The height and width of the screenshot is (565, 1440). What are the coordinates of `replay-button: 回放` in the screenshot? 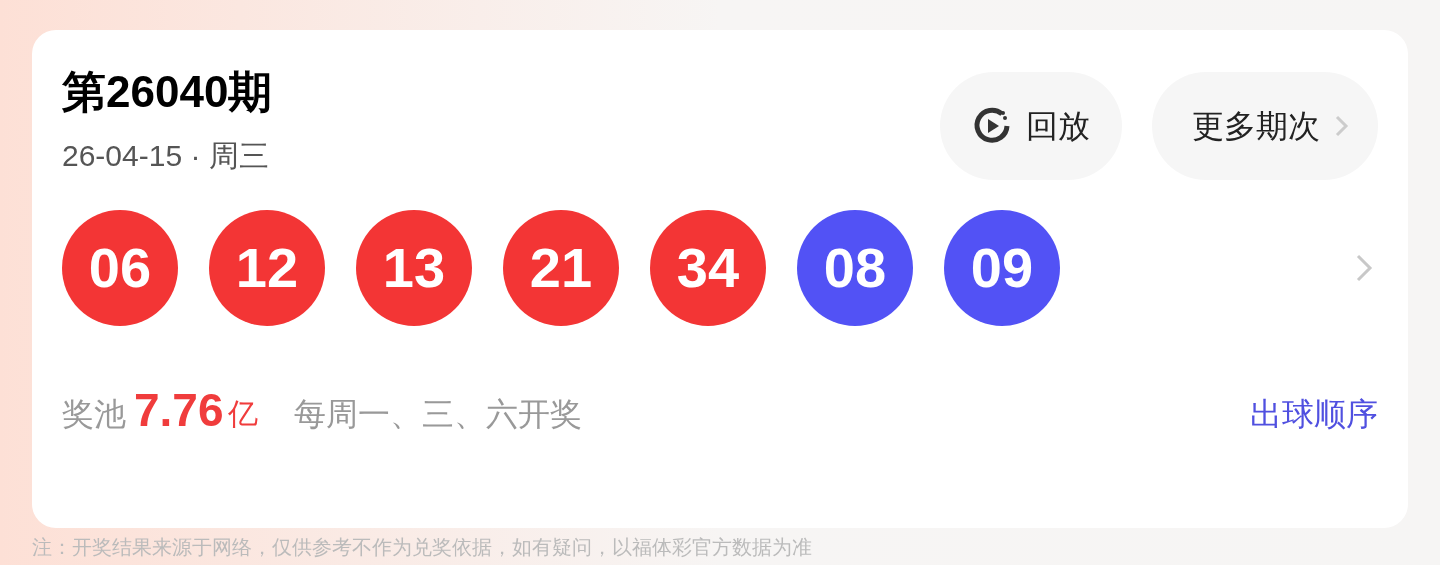 It's located at (1031, 126).